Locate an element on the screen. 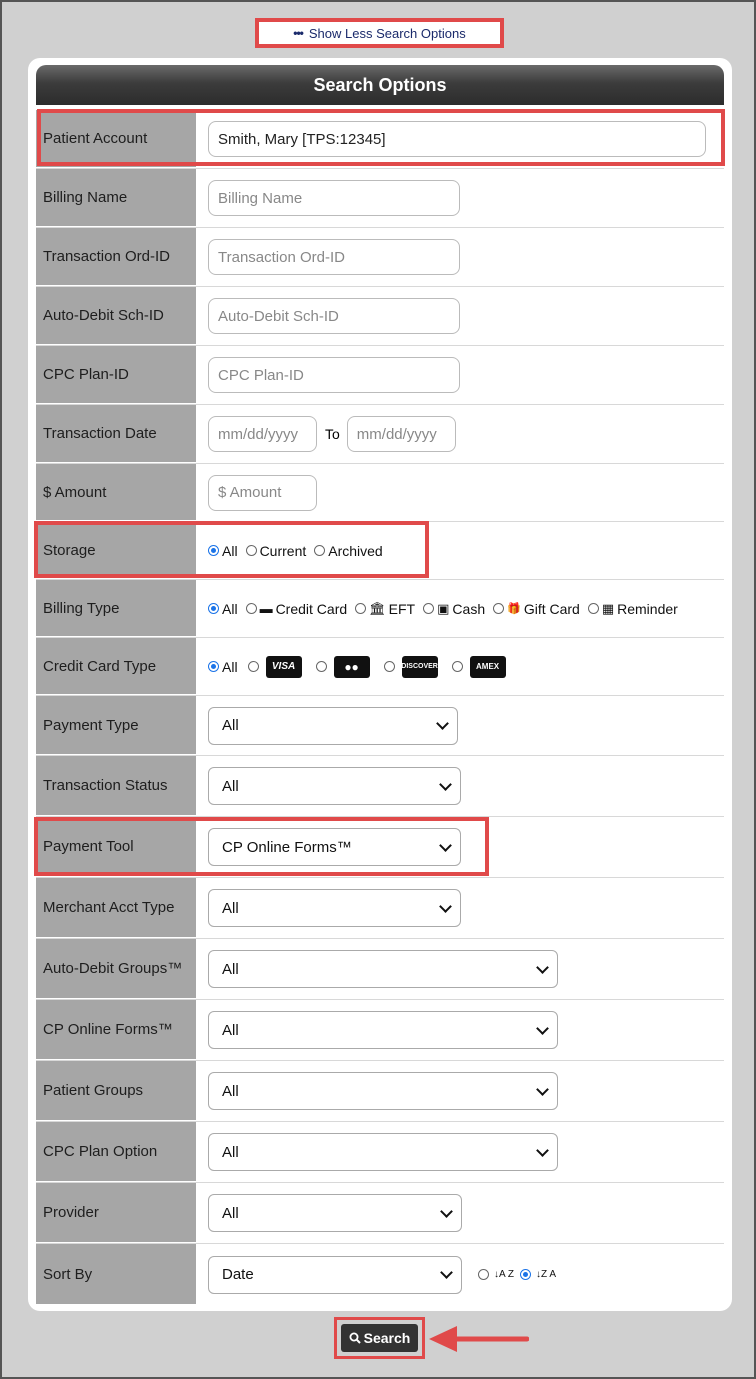 The width and height of the screenshot is (756, 1379). search-button-label: Search is located at coordinates (387, 1338).